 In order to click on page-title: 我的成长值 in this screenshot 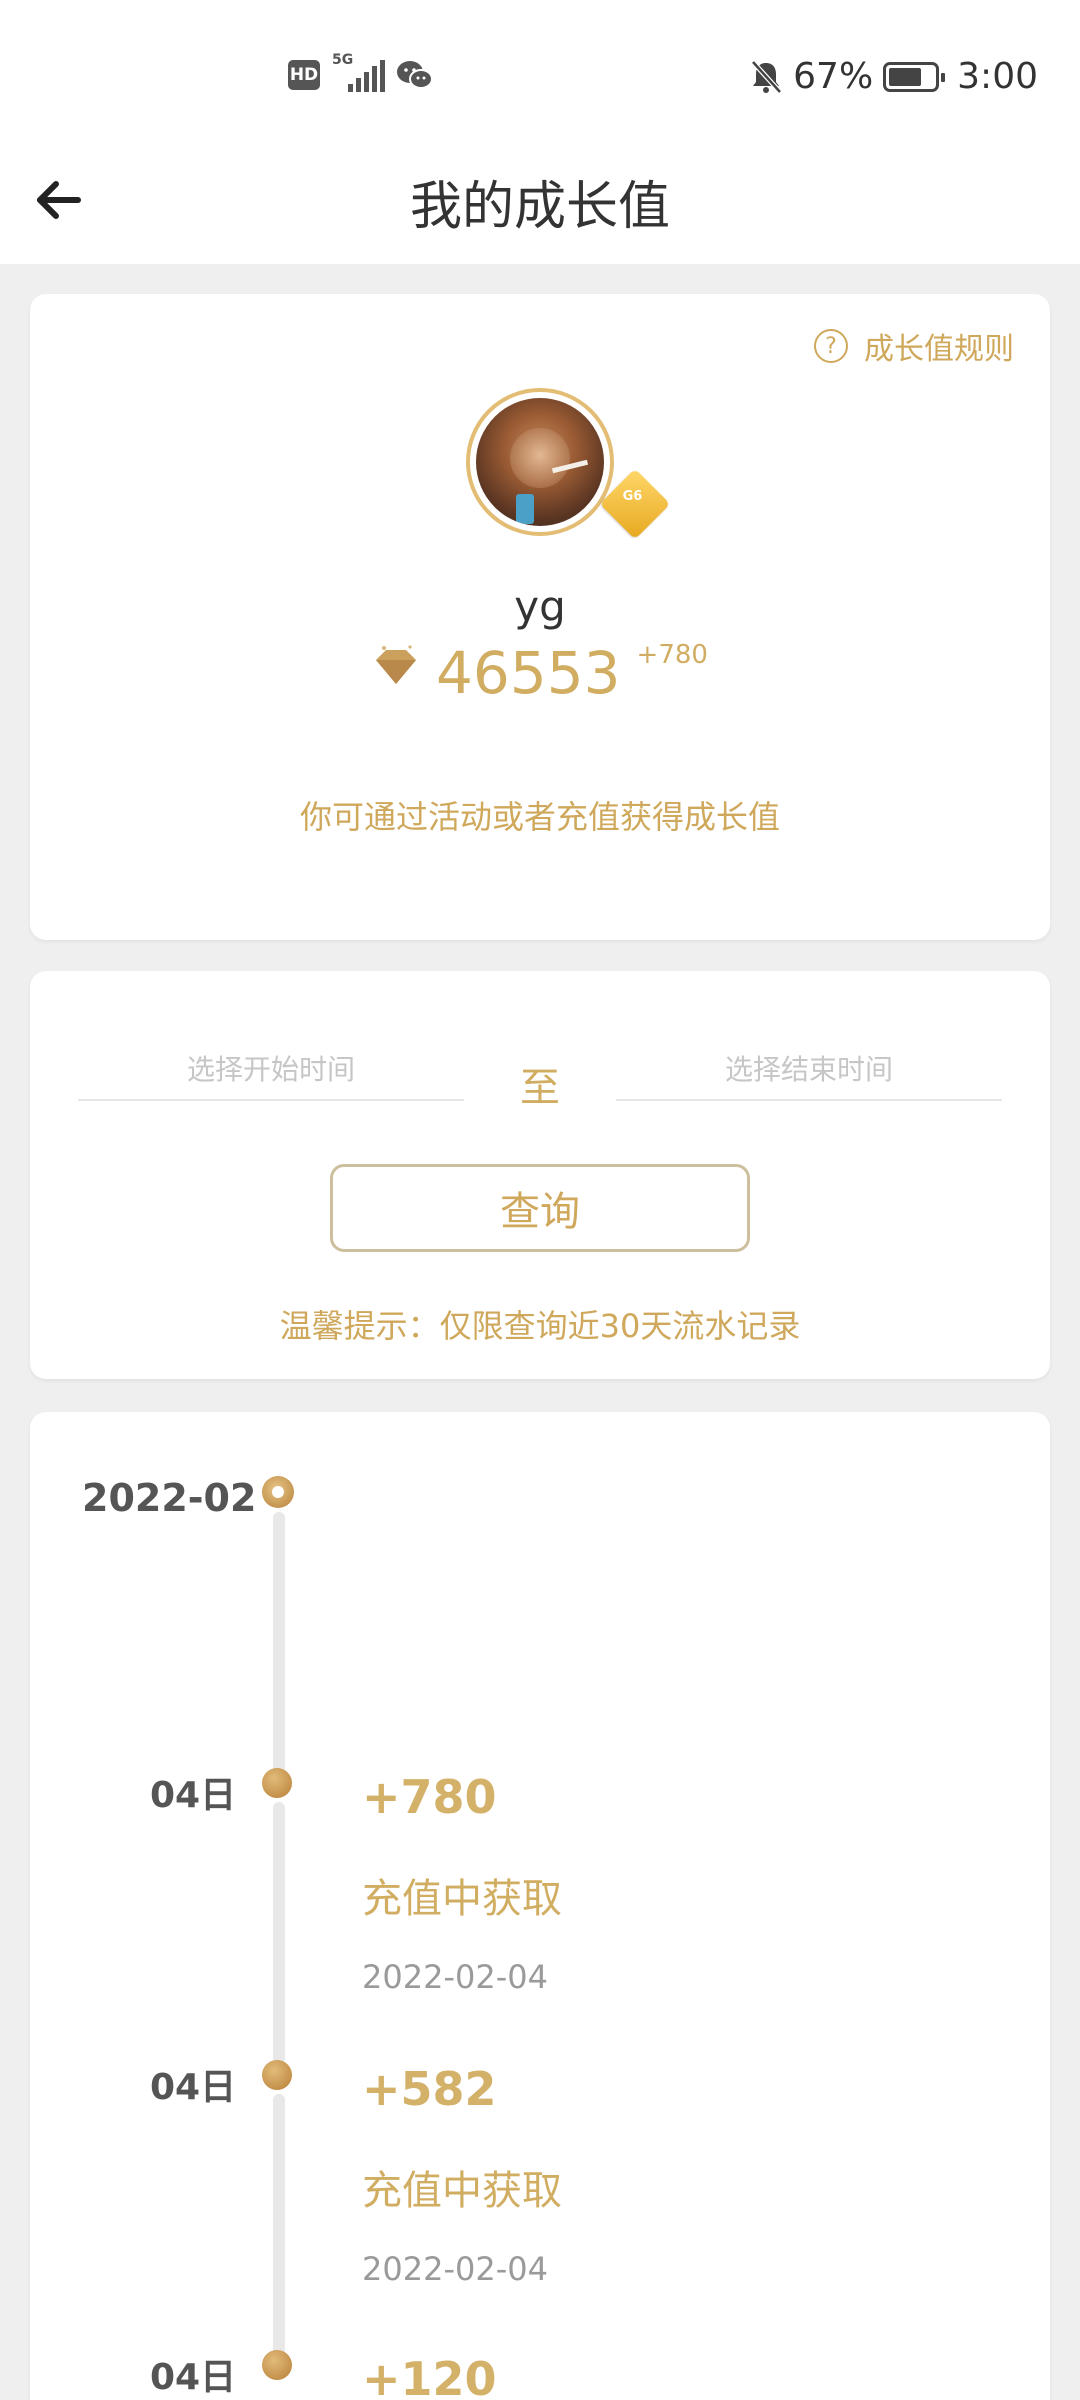, I will do `click(539, 207)`.